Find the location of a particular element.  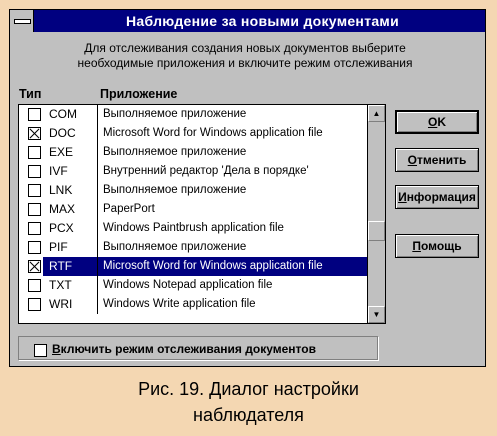

monitor-label: Включить режим отслеживания документов is located at coordinates (184, 349).